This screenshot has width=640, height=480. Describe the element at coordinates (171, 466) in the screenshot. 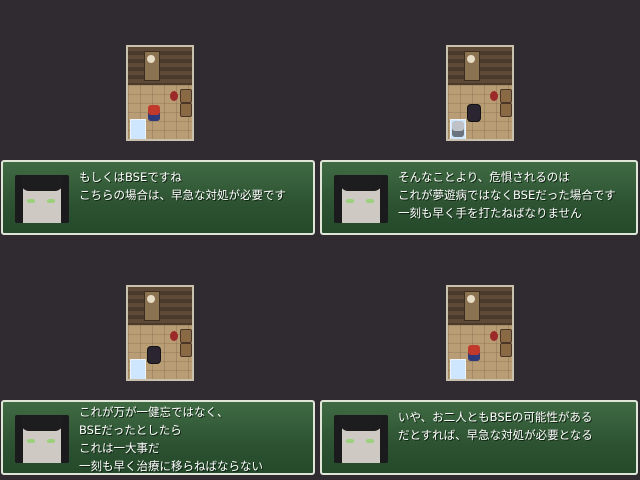

I see `message-line: 一刻も早く治療に移らねばならない` at that location.